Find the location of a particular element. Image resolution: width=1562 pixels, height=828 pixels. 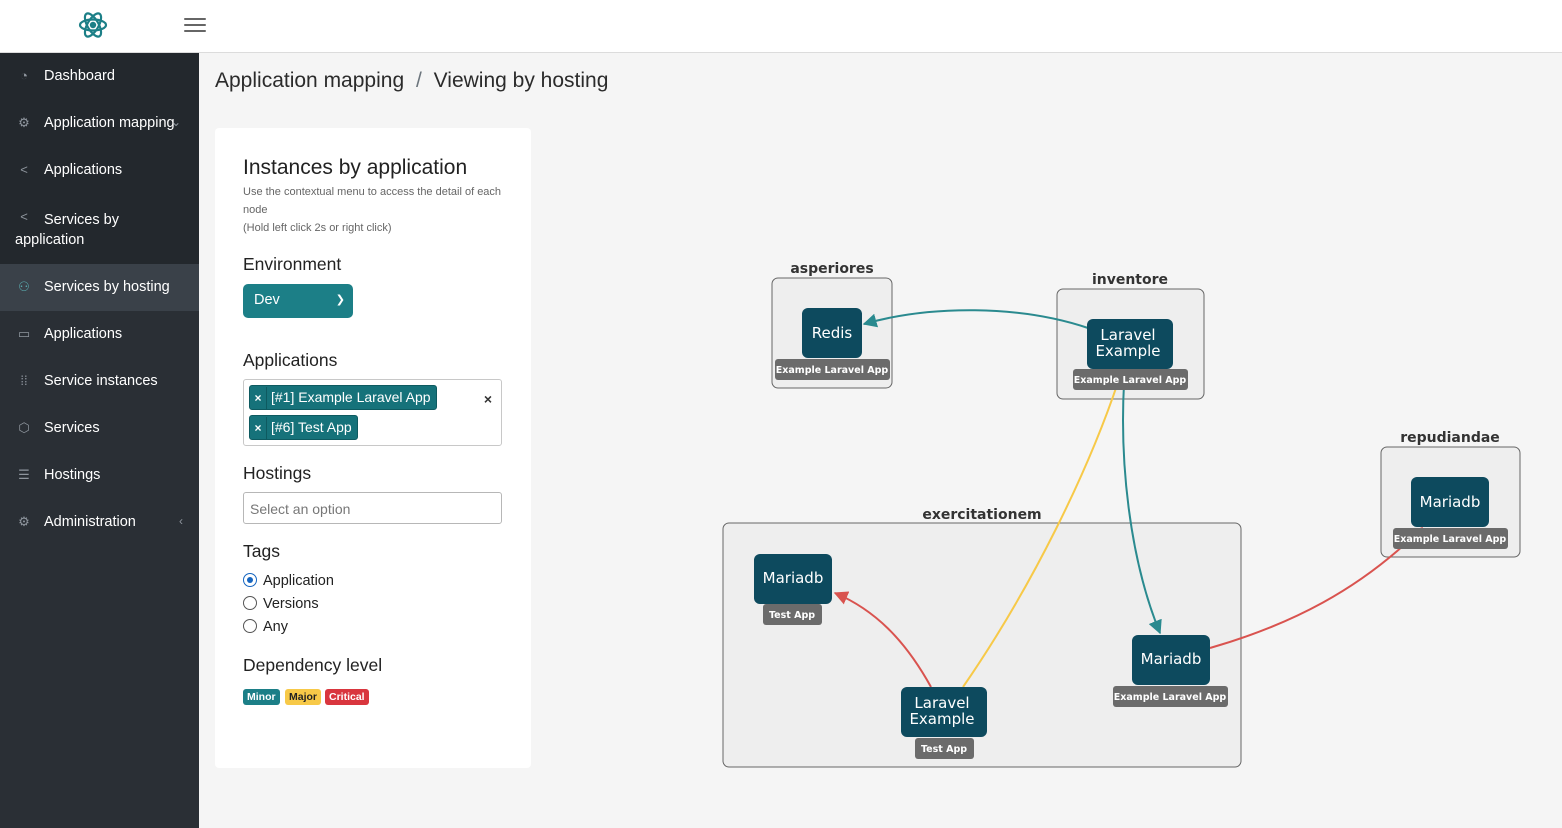

panel-title: Instances by application is located at coordinates (355, 167).